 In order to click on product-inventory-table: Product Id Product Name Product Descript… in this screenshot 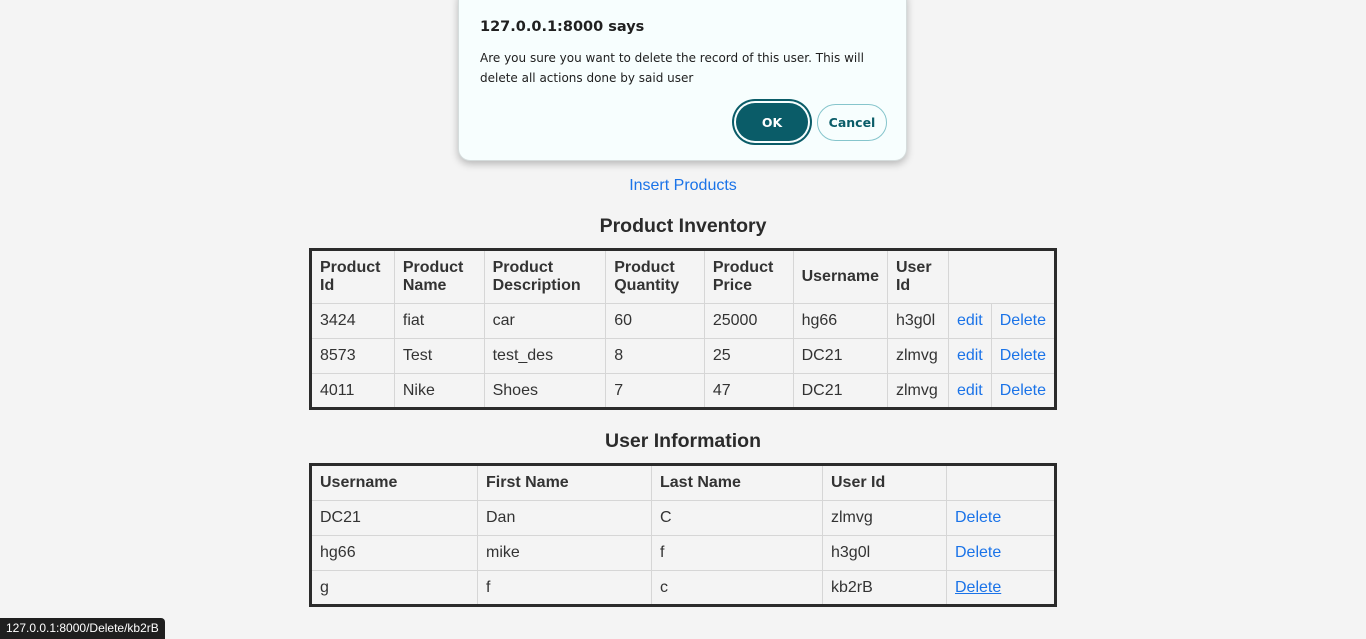, I will do `click(683, 329)`.